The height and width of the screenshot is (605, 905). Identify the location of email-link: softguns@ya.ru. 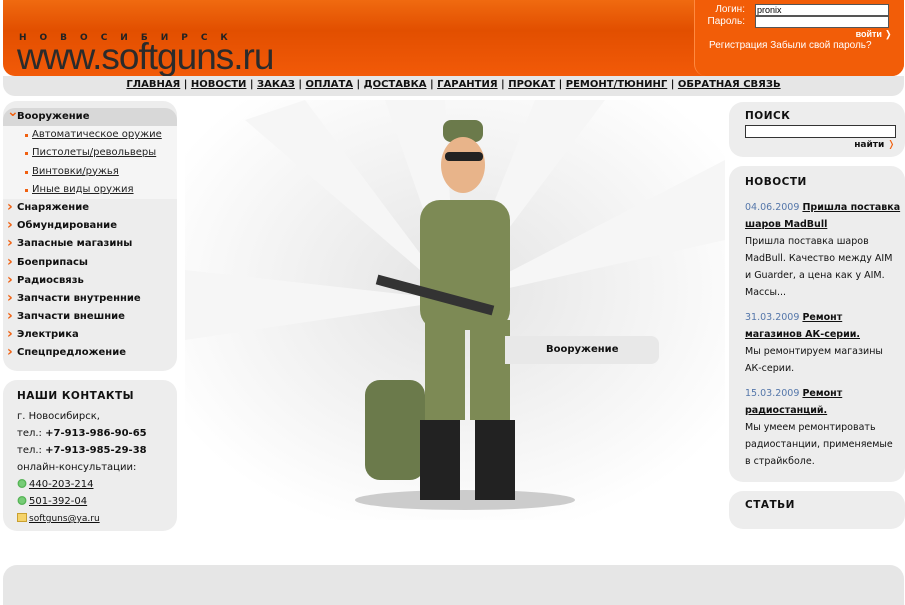
(64, 519).